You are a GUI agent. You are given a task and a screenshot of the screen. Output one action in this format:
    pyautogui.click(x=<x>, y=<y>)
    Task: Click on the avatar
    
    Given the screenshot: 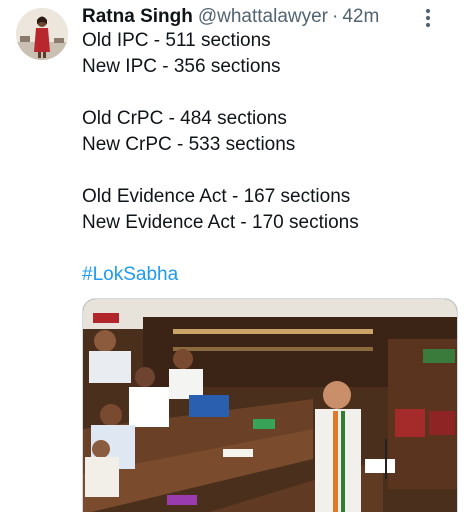 What is the action you would take?
    pyautogui.click(x=42, y=34)
    